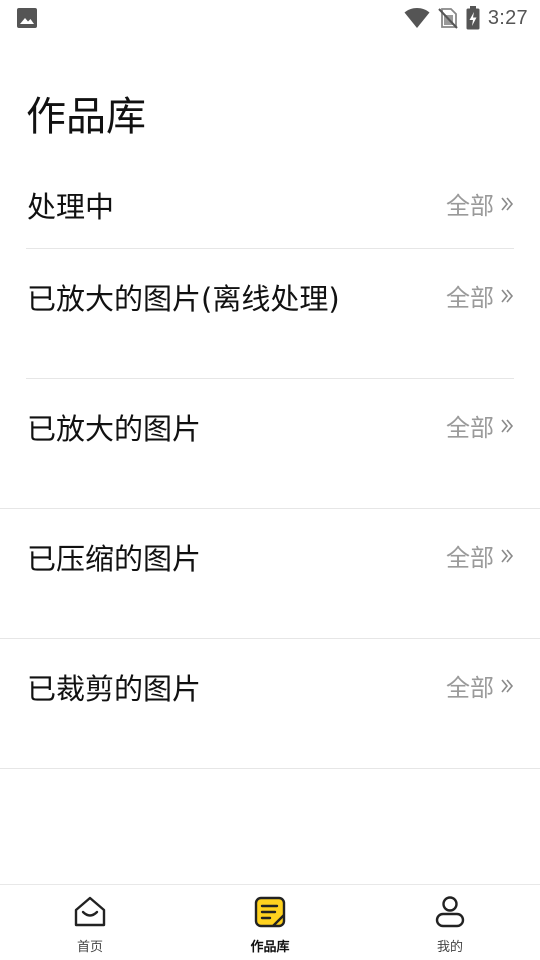 The width and height of the screenshot is (540, 960). I want to click on nav-item-home: 首页, so click(90, 922).